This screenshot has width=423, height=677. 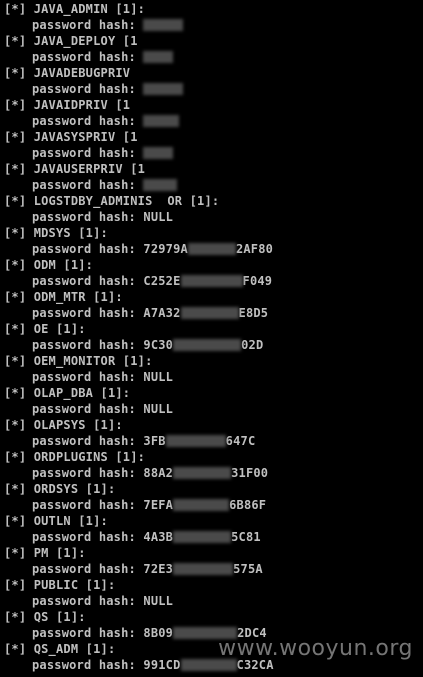 What do you see at coordinates (139, 281) in the screenshot?
I see `password-hash-line: password hash: C252E F049` at bounding box center [139, 281].